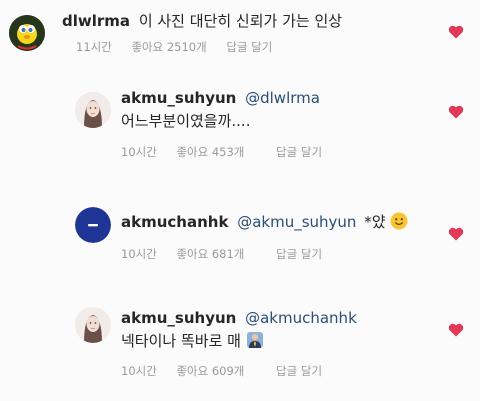 The height and width of the screenshot is (401, 480). Describe the element at coordinates (210, 371) in the screenshot. I see `likes-count: 좋아요 609개` at that location.